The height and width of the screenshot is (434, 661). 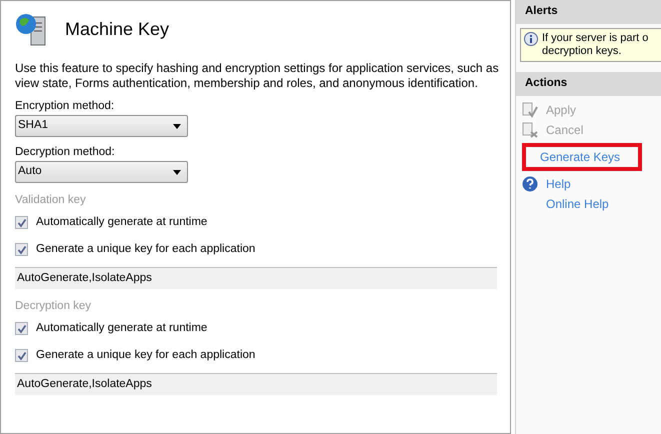 What do you see at coordinates (530, 184) in the screenshot?
I see `help-icon` at bounding box center [530, 184].